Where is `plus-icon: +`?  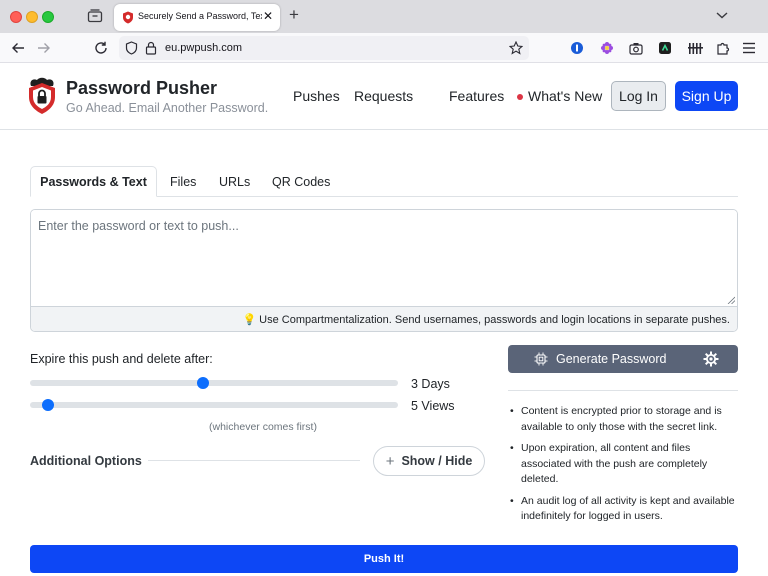 plus-icon: + is located at coordinates (390, 461).